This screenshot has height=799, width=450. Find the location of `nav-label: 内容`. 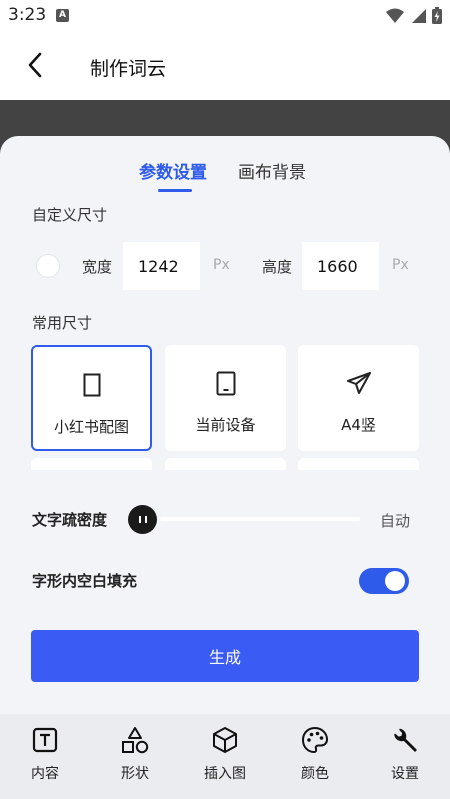

nav-label: 内容 is located at coordinates (45, 774).